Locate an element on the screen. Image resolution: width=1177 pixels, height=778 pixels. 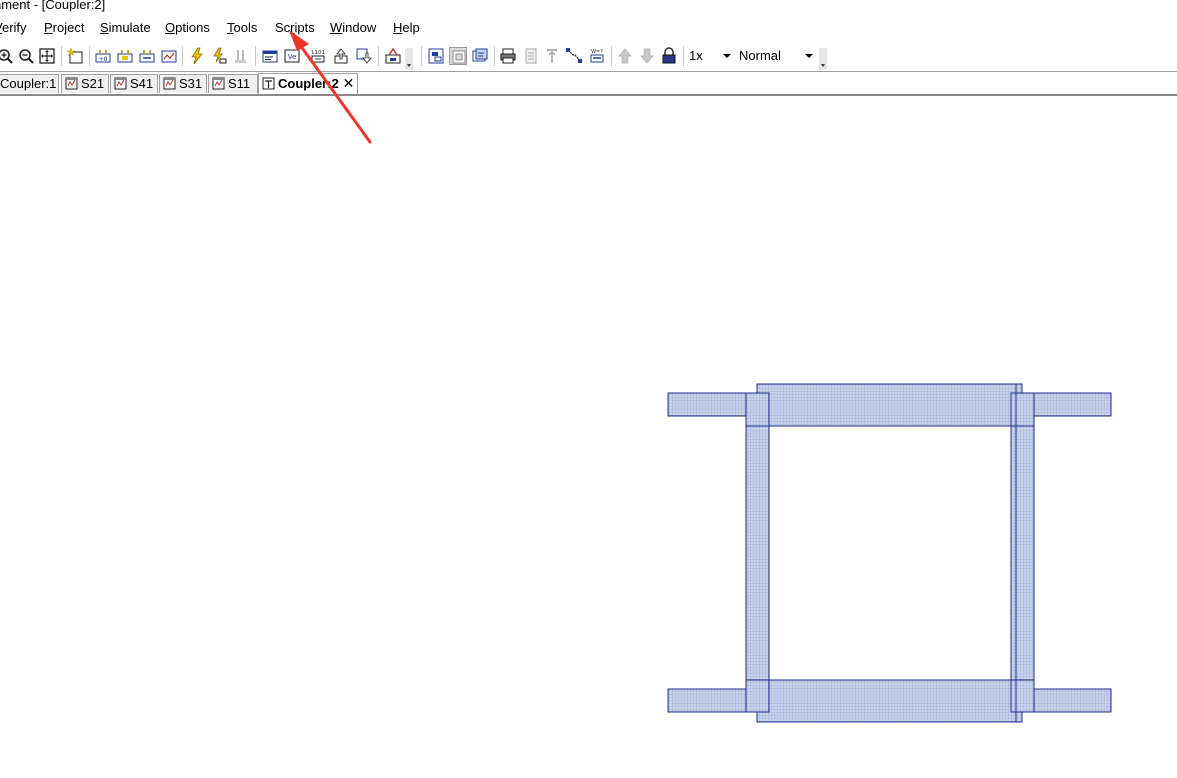
bottom-through-line is located at coordinates (889, 701).